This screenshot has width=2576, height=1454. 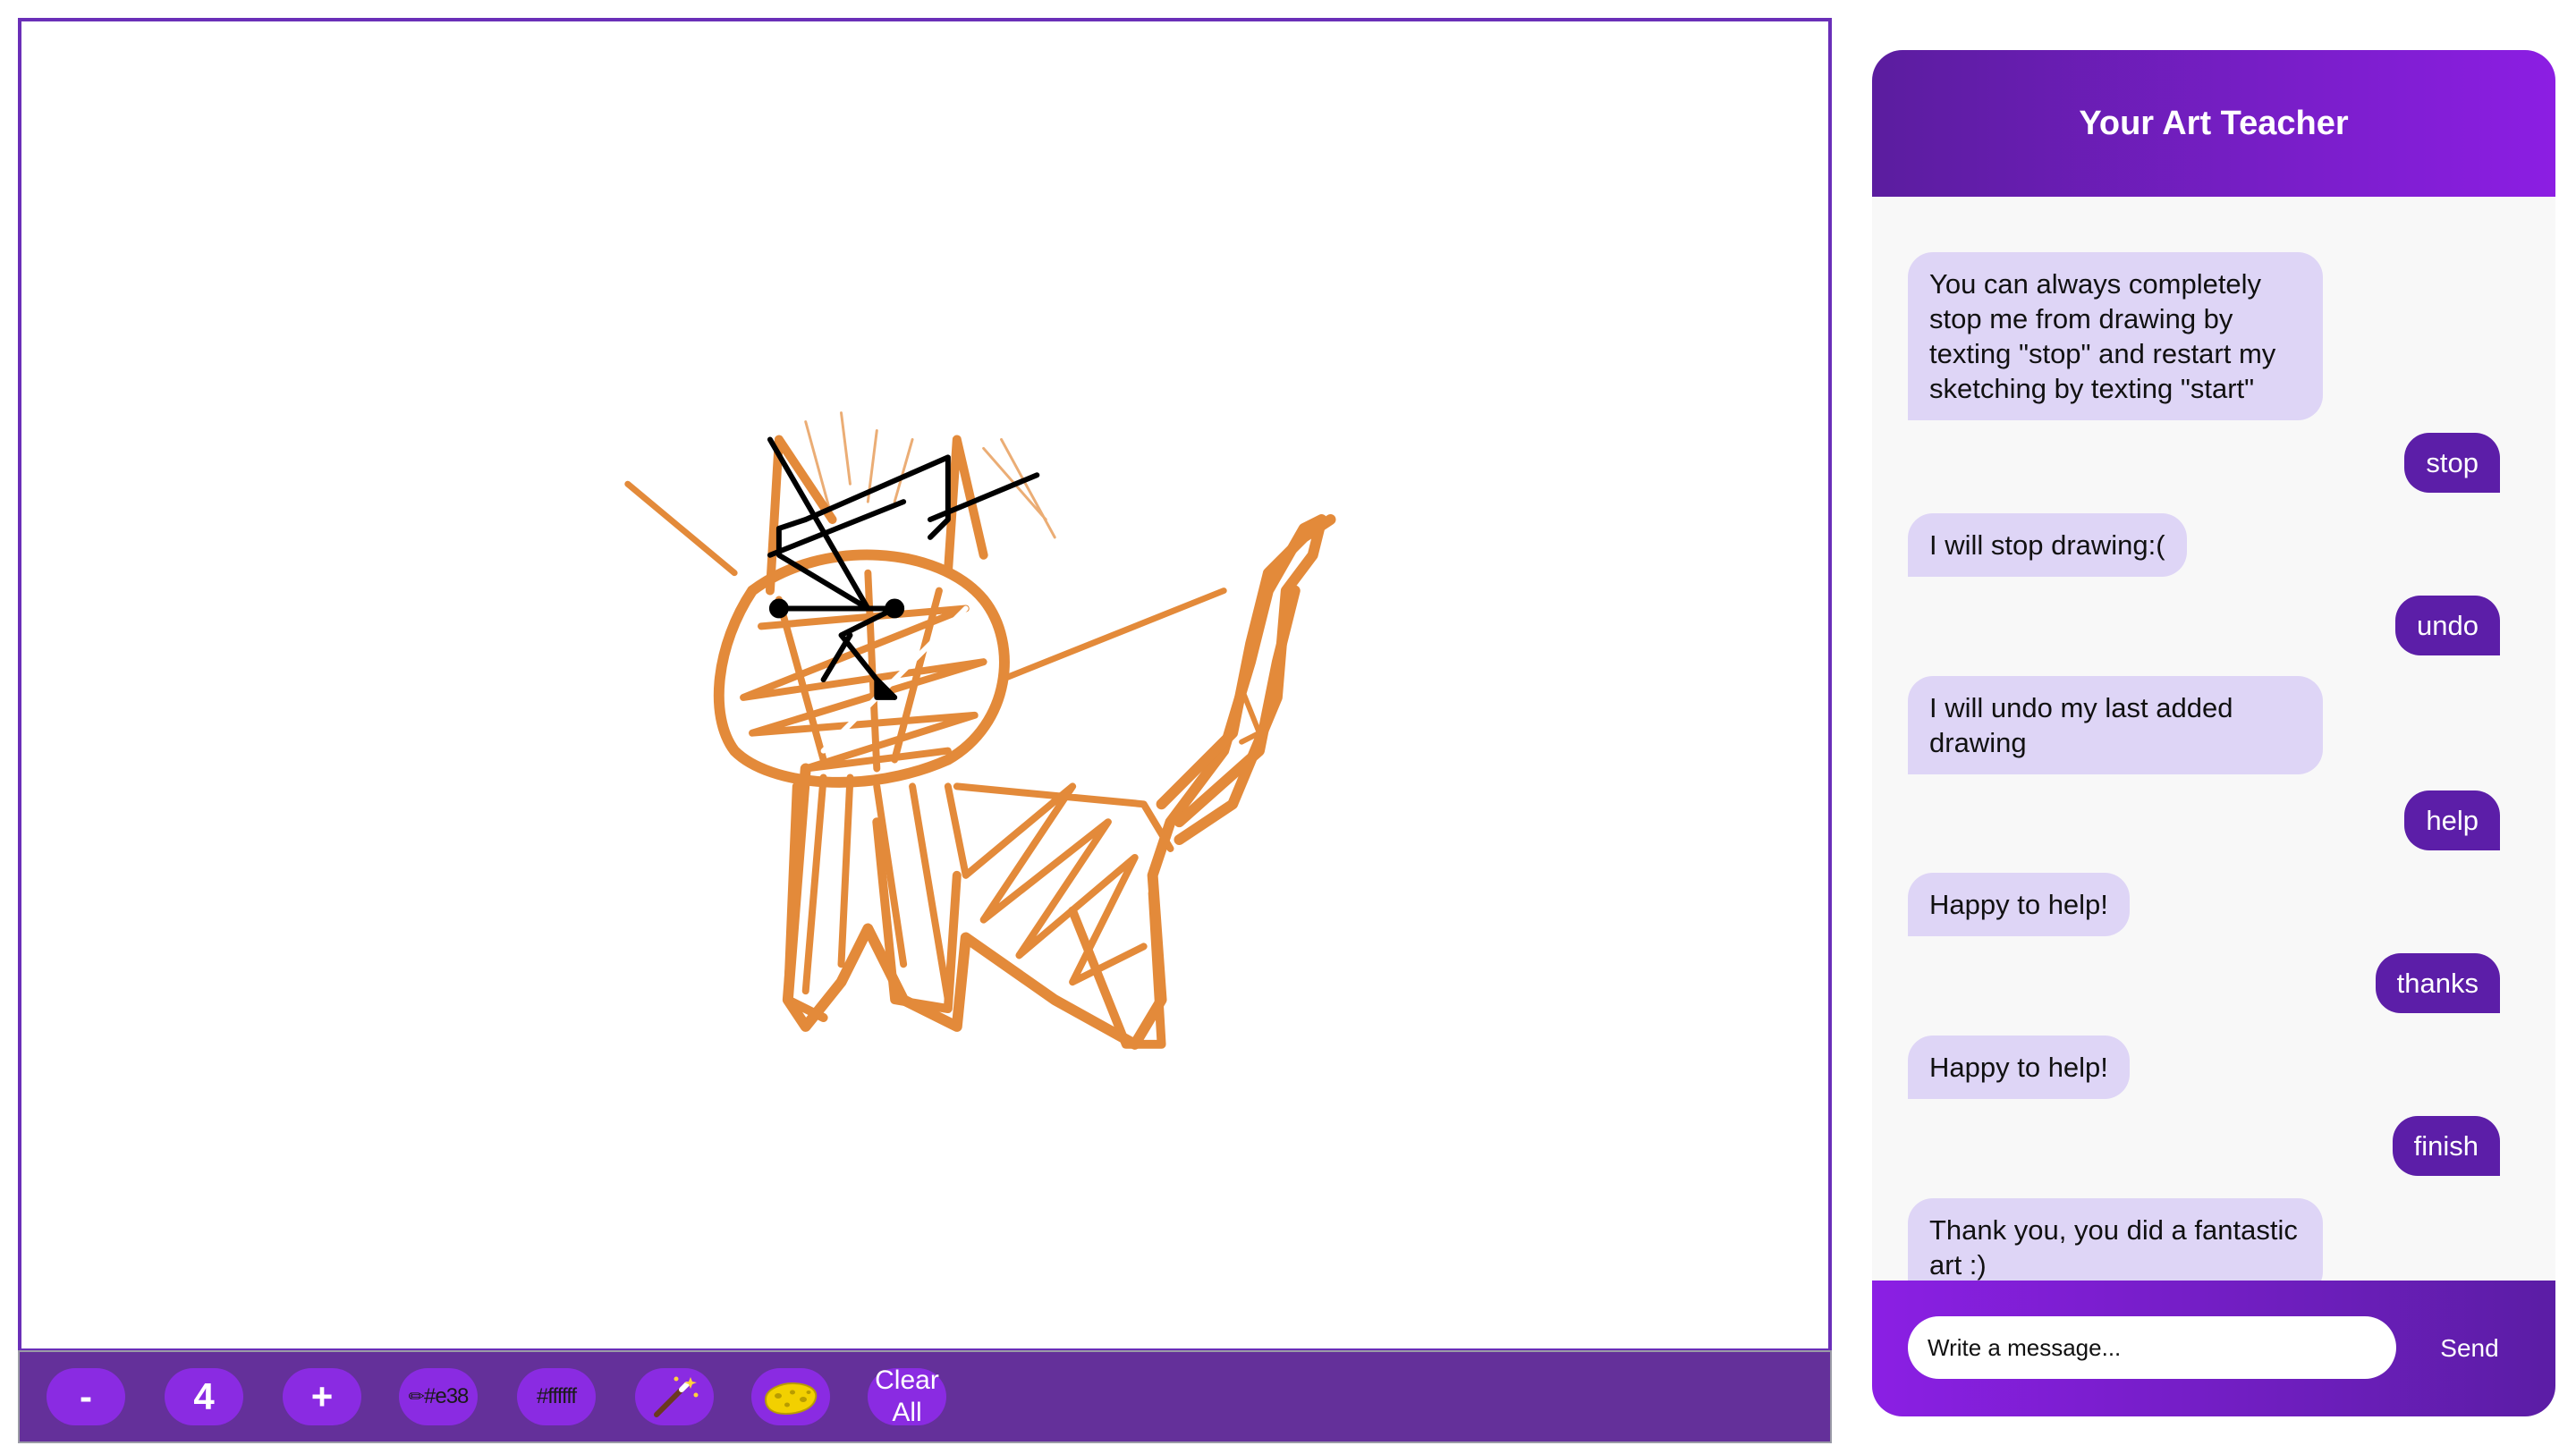 What do you see at coordinates (907, 1396) in the screenshot?
I see `clear-all-button: Clear All` at bounding box center [907, 1396].